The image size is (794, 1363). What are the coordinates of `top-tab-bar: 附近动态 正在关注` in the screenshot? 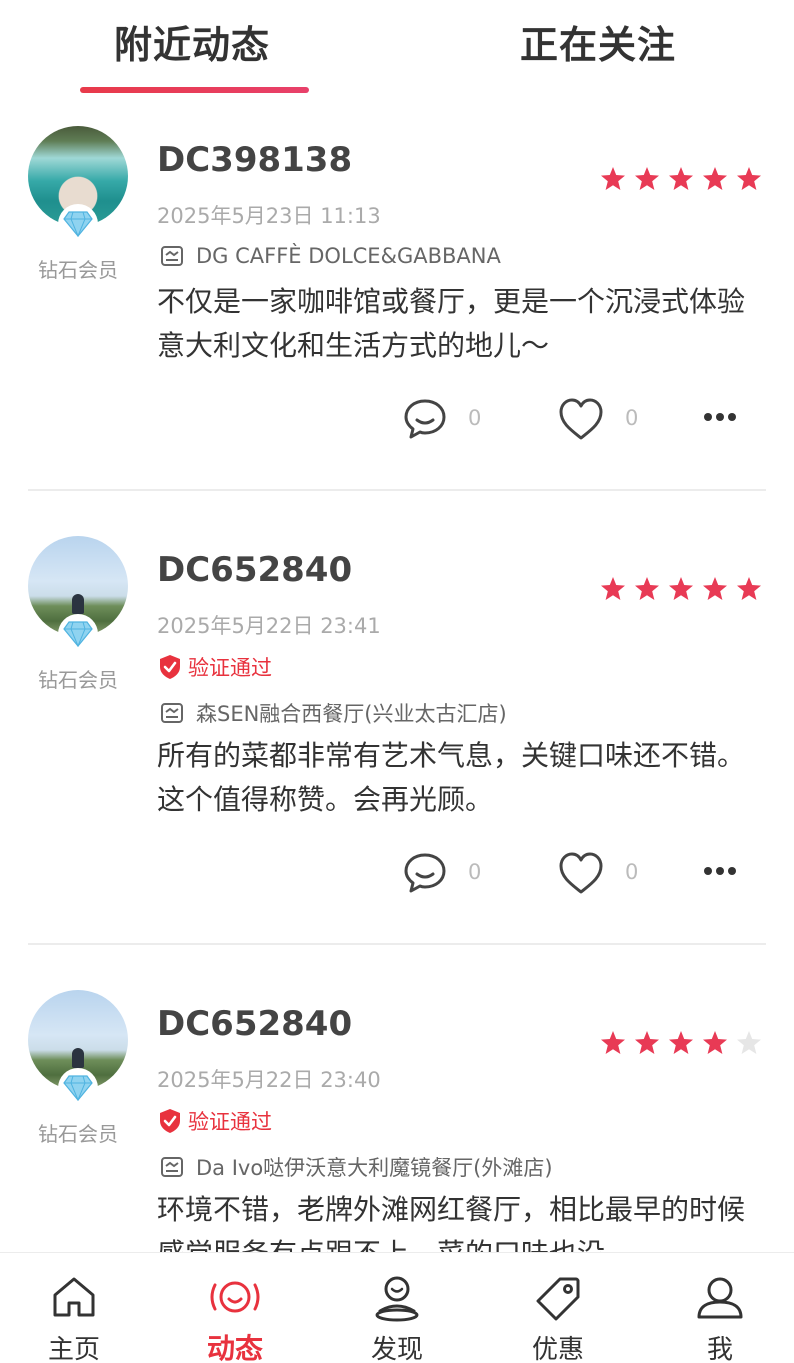 It's located at (397, 50).